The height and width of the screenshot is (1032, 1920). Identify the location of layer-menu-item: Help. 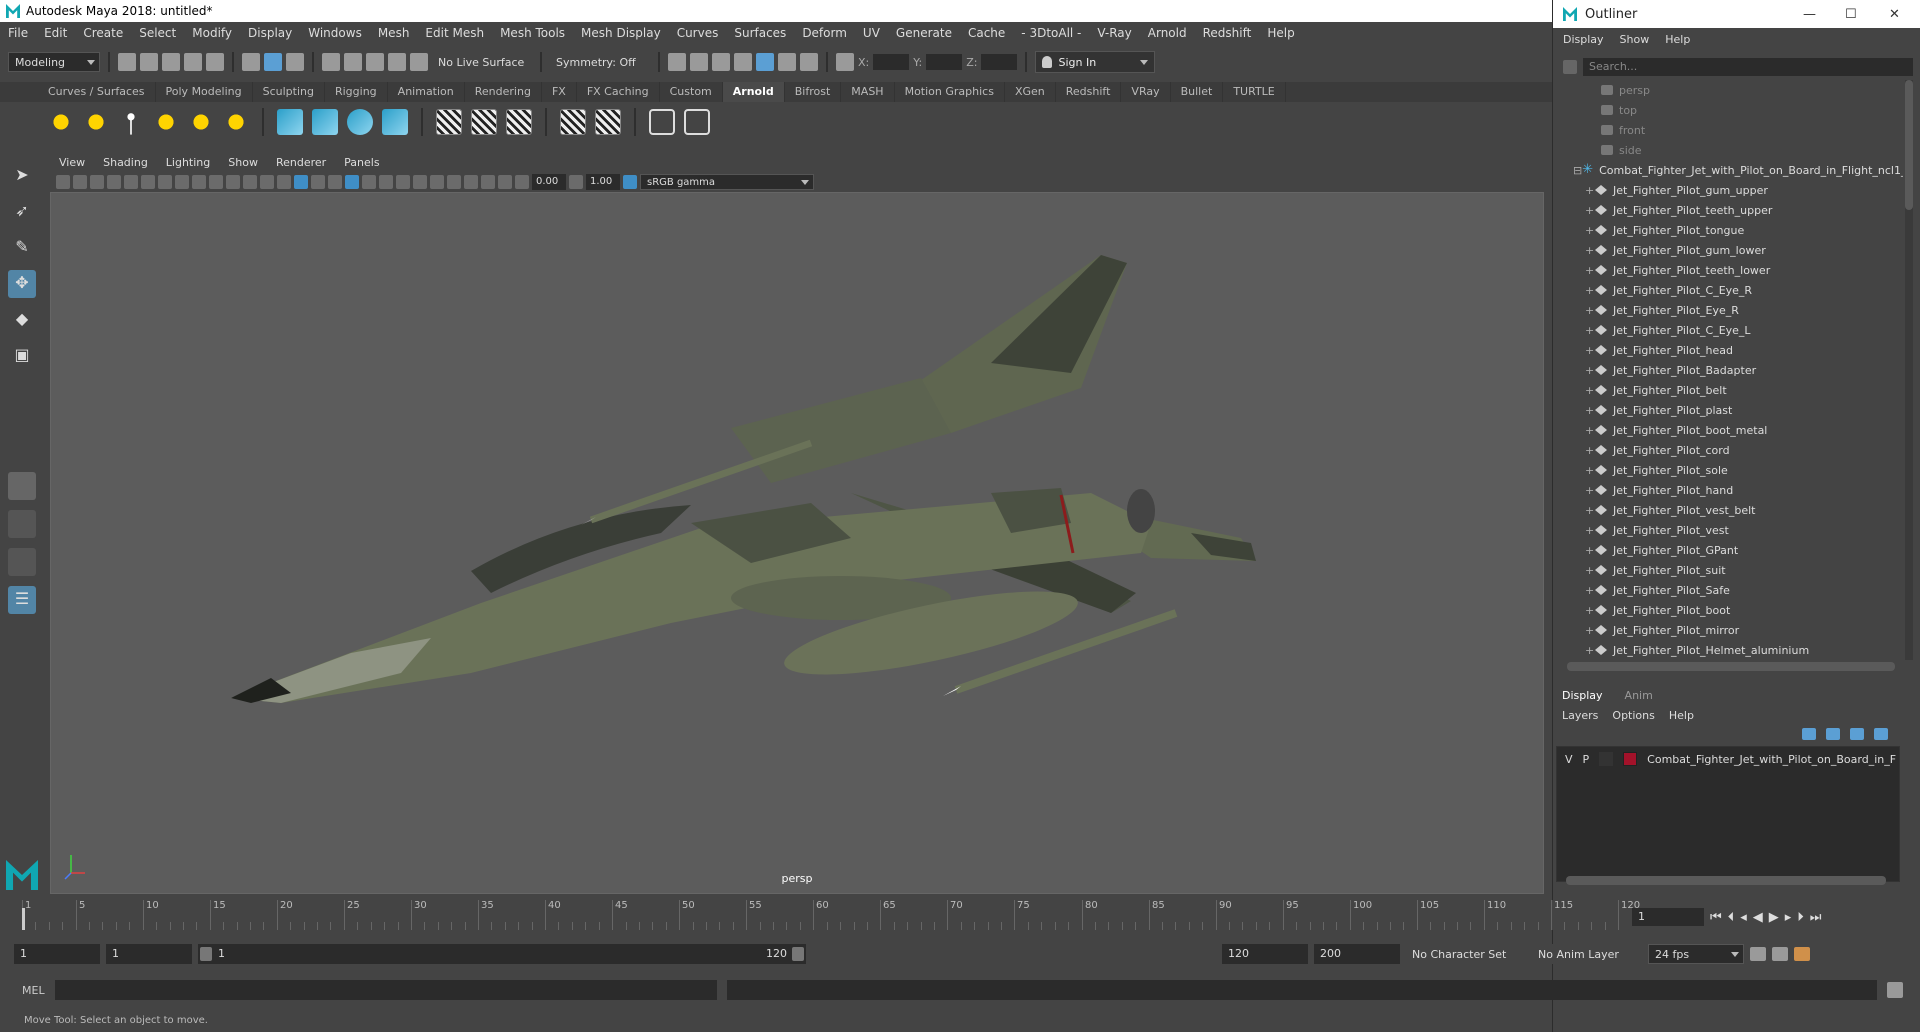
(1681, 715).